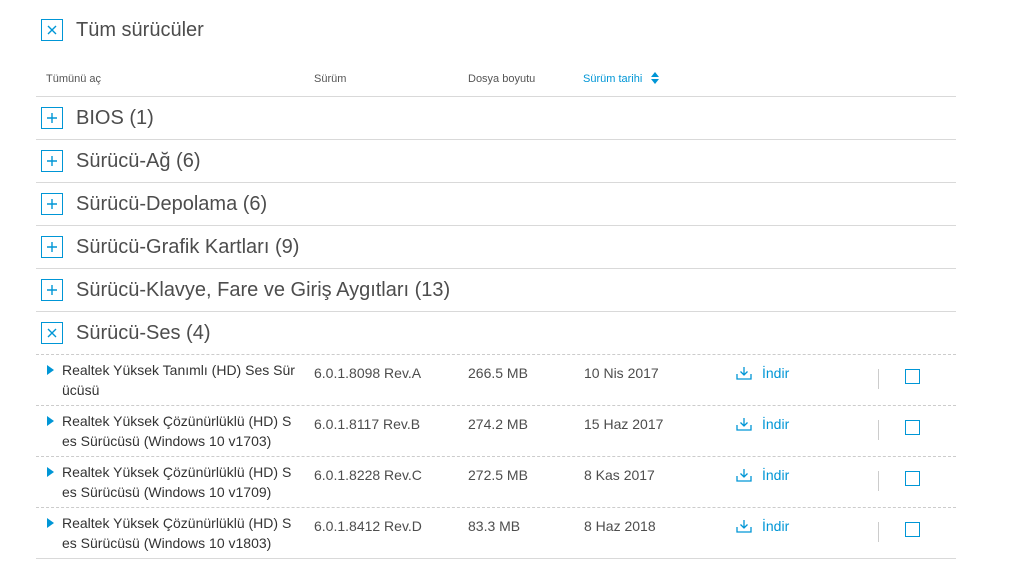  Describe the element at coordinates (368, 475) in the screenshot. I see `driver-version: 6.0.1.8228 Rev.C` at that location.